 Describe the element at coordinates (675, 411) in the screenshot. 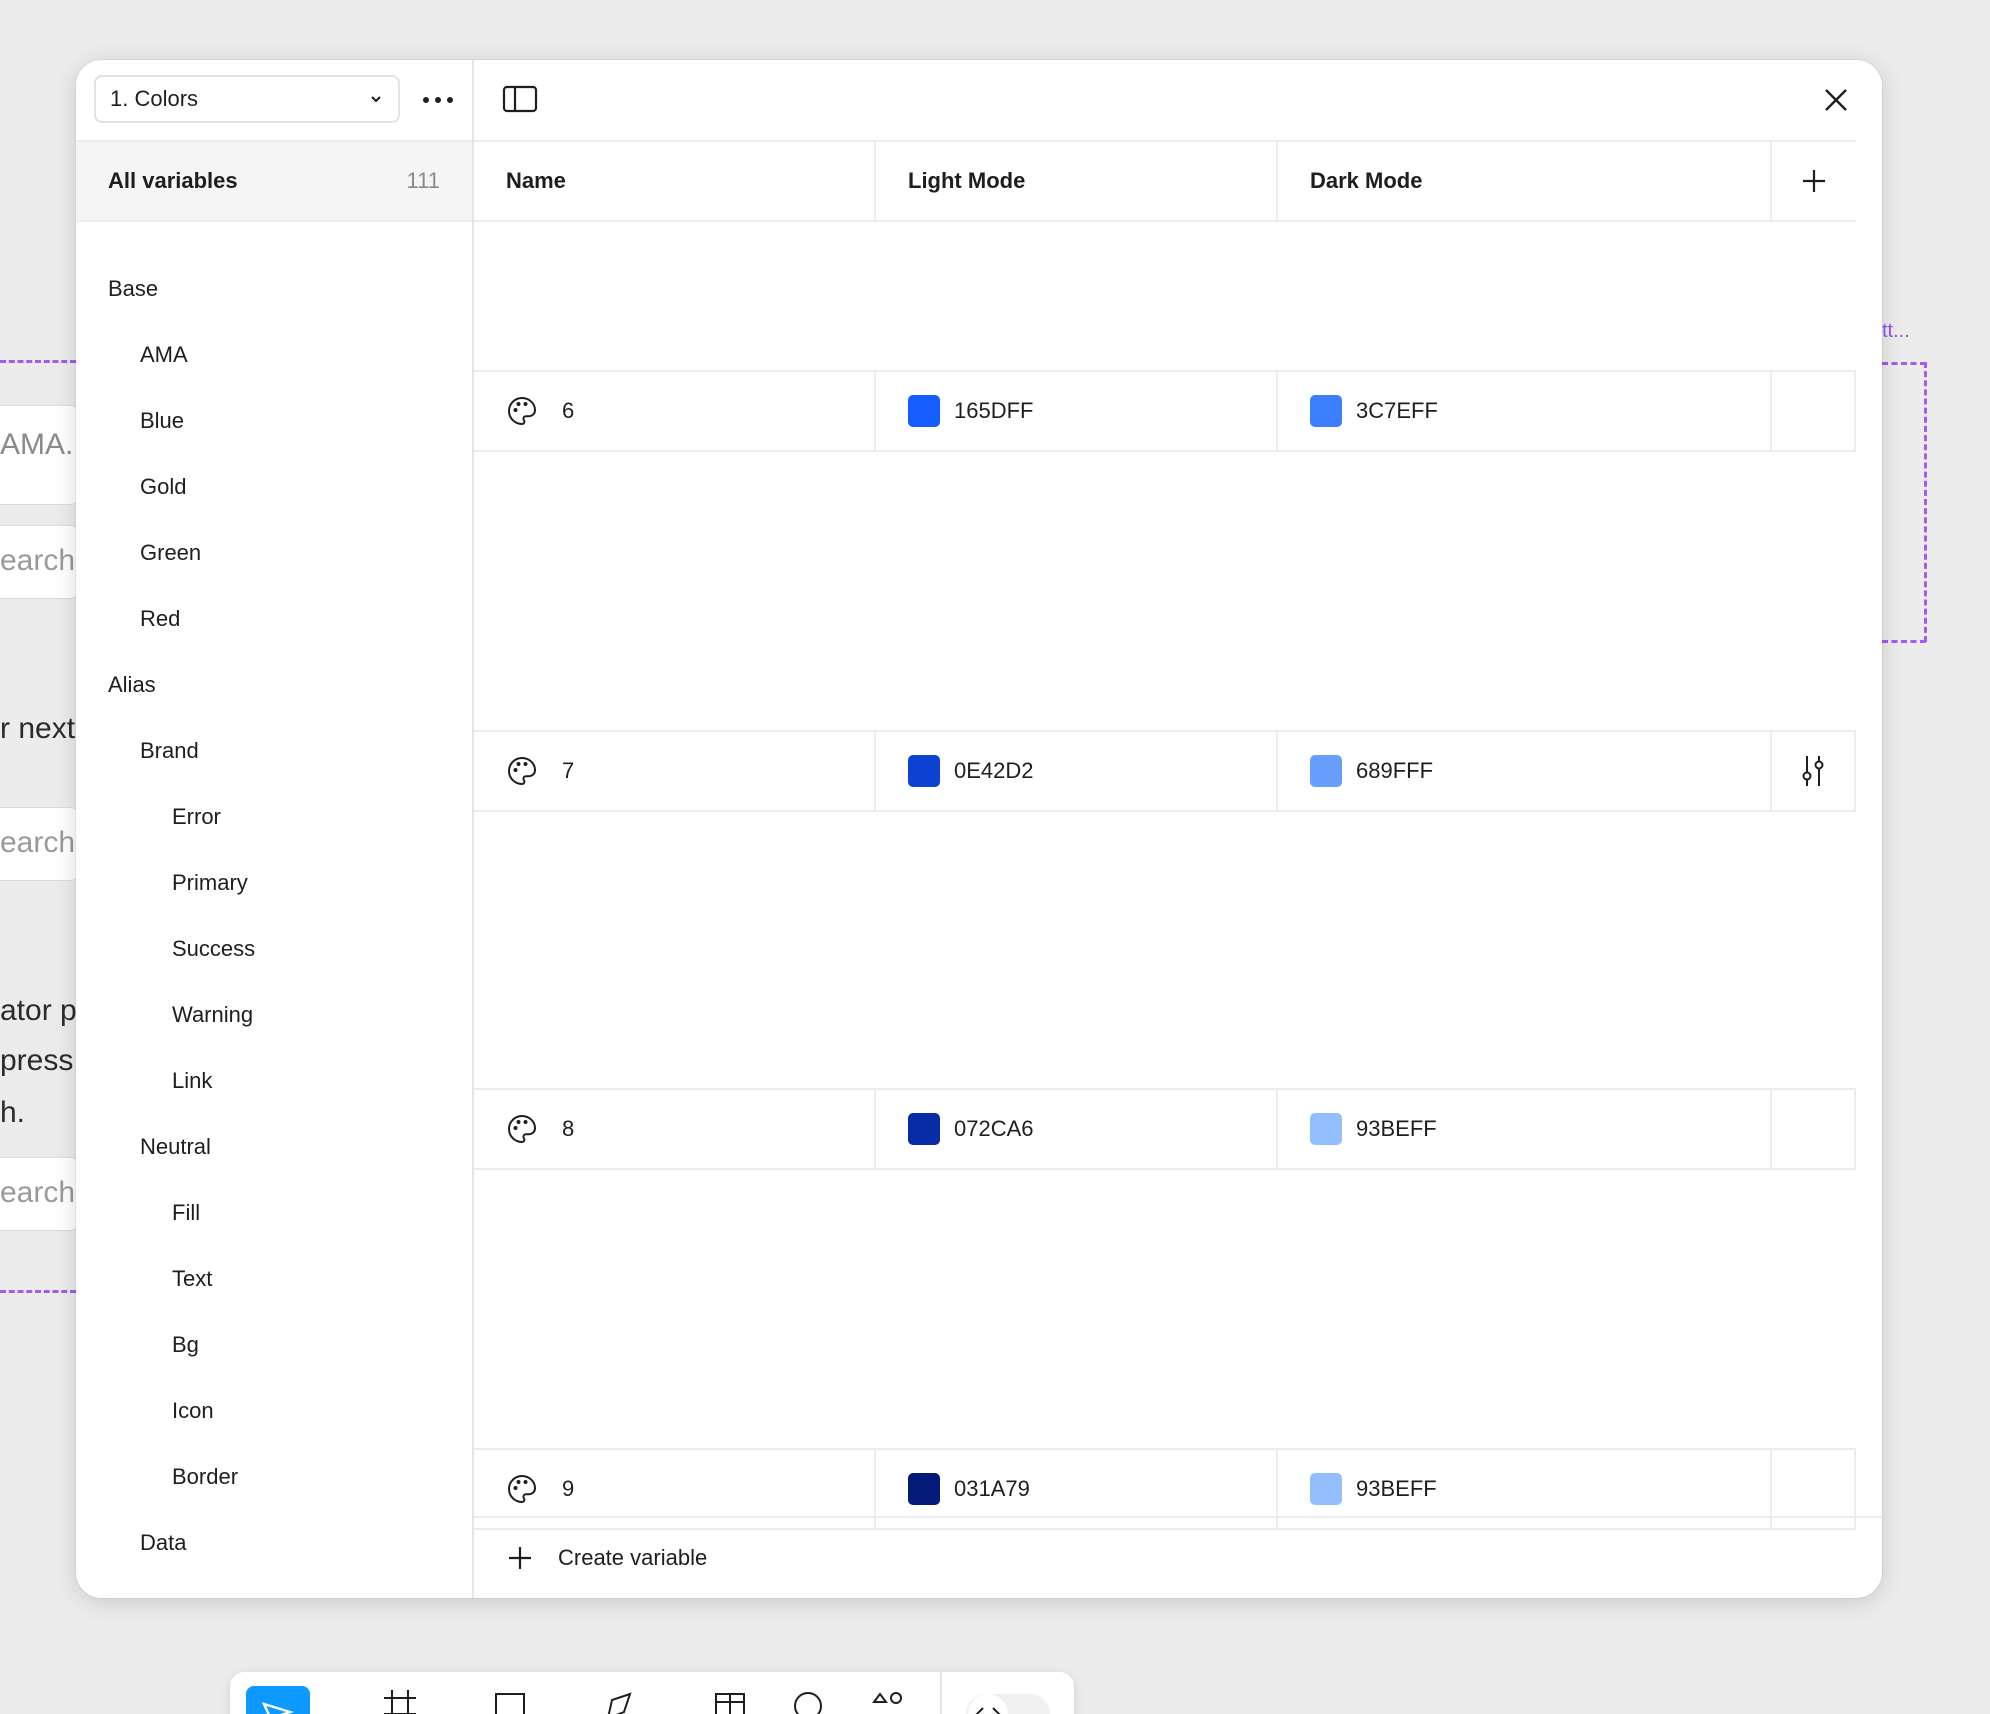

I see `variable-name-cell: 6` at that location.